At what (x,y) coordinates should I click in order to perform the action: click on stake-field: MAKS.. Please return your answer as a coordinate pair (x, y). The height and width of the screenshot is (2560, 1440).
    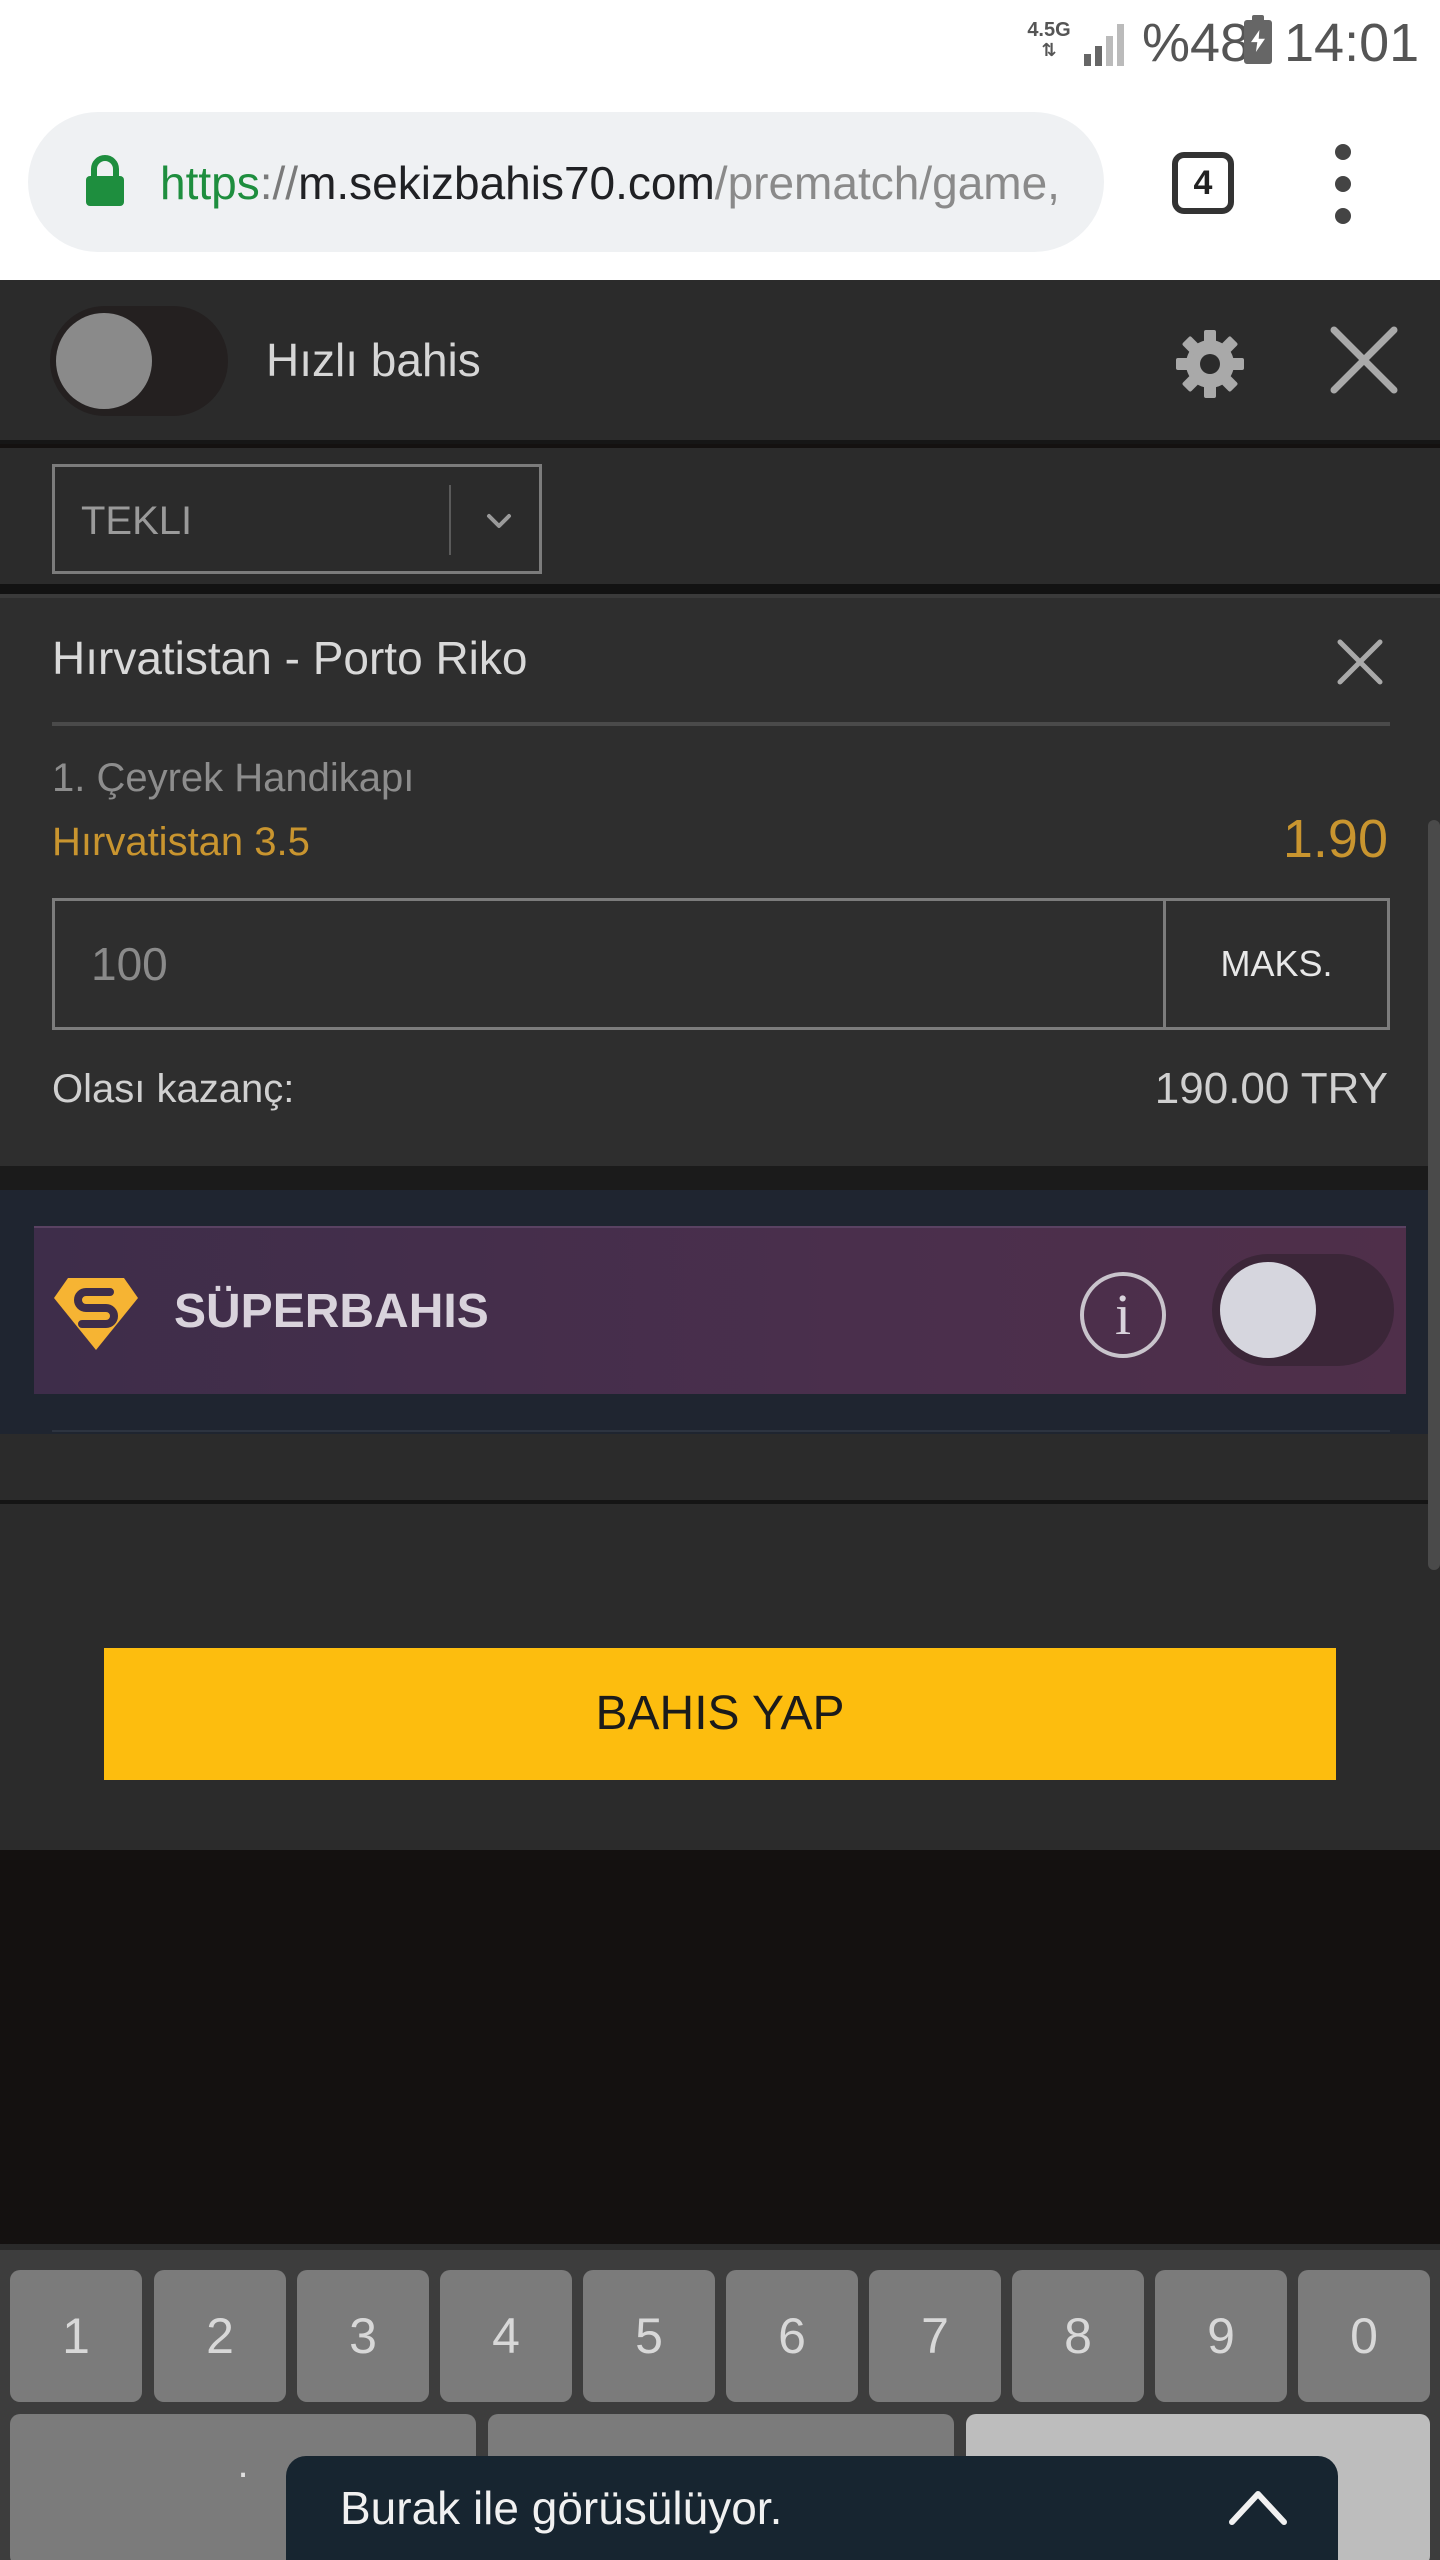
    Looking at the image, I should click on (721, 964).